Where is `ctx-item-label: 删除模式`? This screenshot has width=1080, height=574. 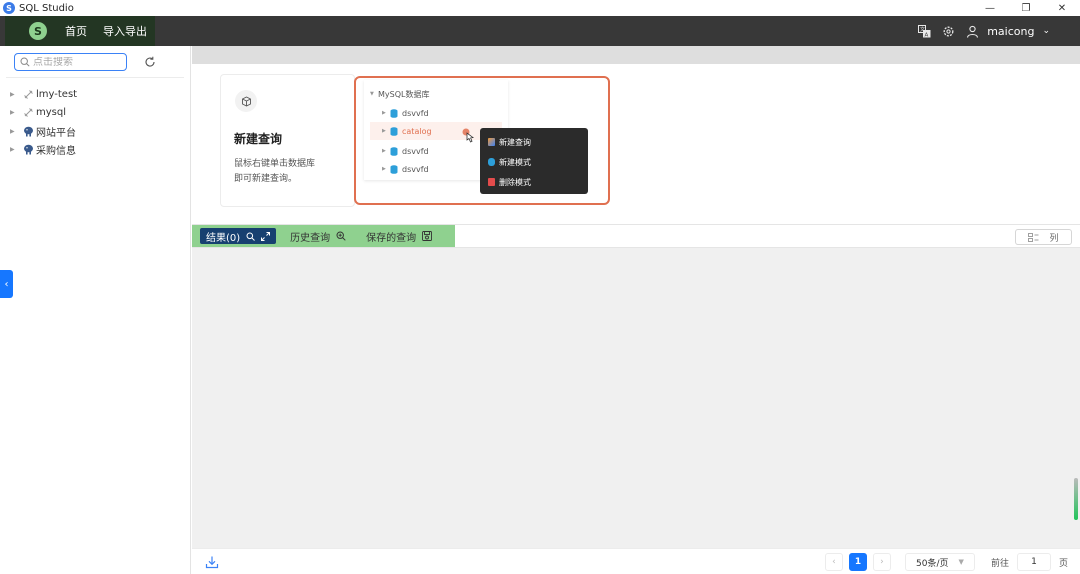
ctx-item-label: 删除模式 is located at coordinates (515, 182).